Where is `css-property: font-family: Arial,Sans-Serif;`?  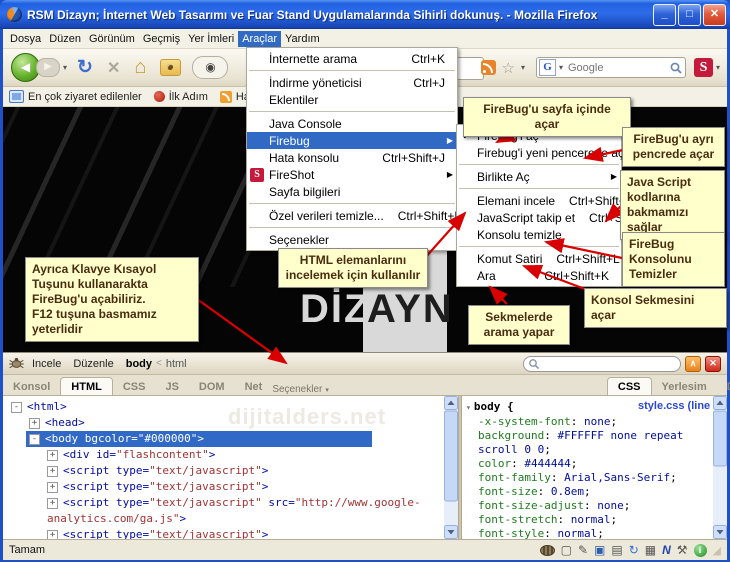
css-property: font-family: Arial,Sans-Serif; is located at coordinates (594, 478).